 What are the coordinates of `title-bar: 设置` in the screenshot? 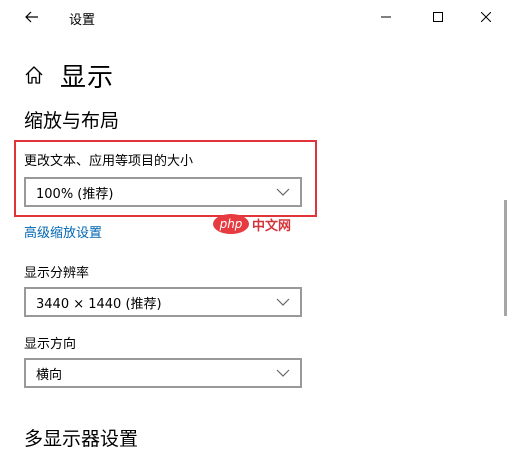 It's located at (258, 17).